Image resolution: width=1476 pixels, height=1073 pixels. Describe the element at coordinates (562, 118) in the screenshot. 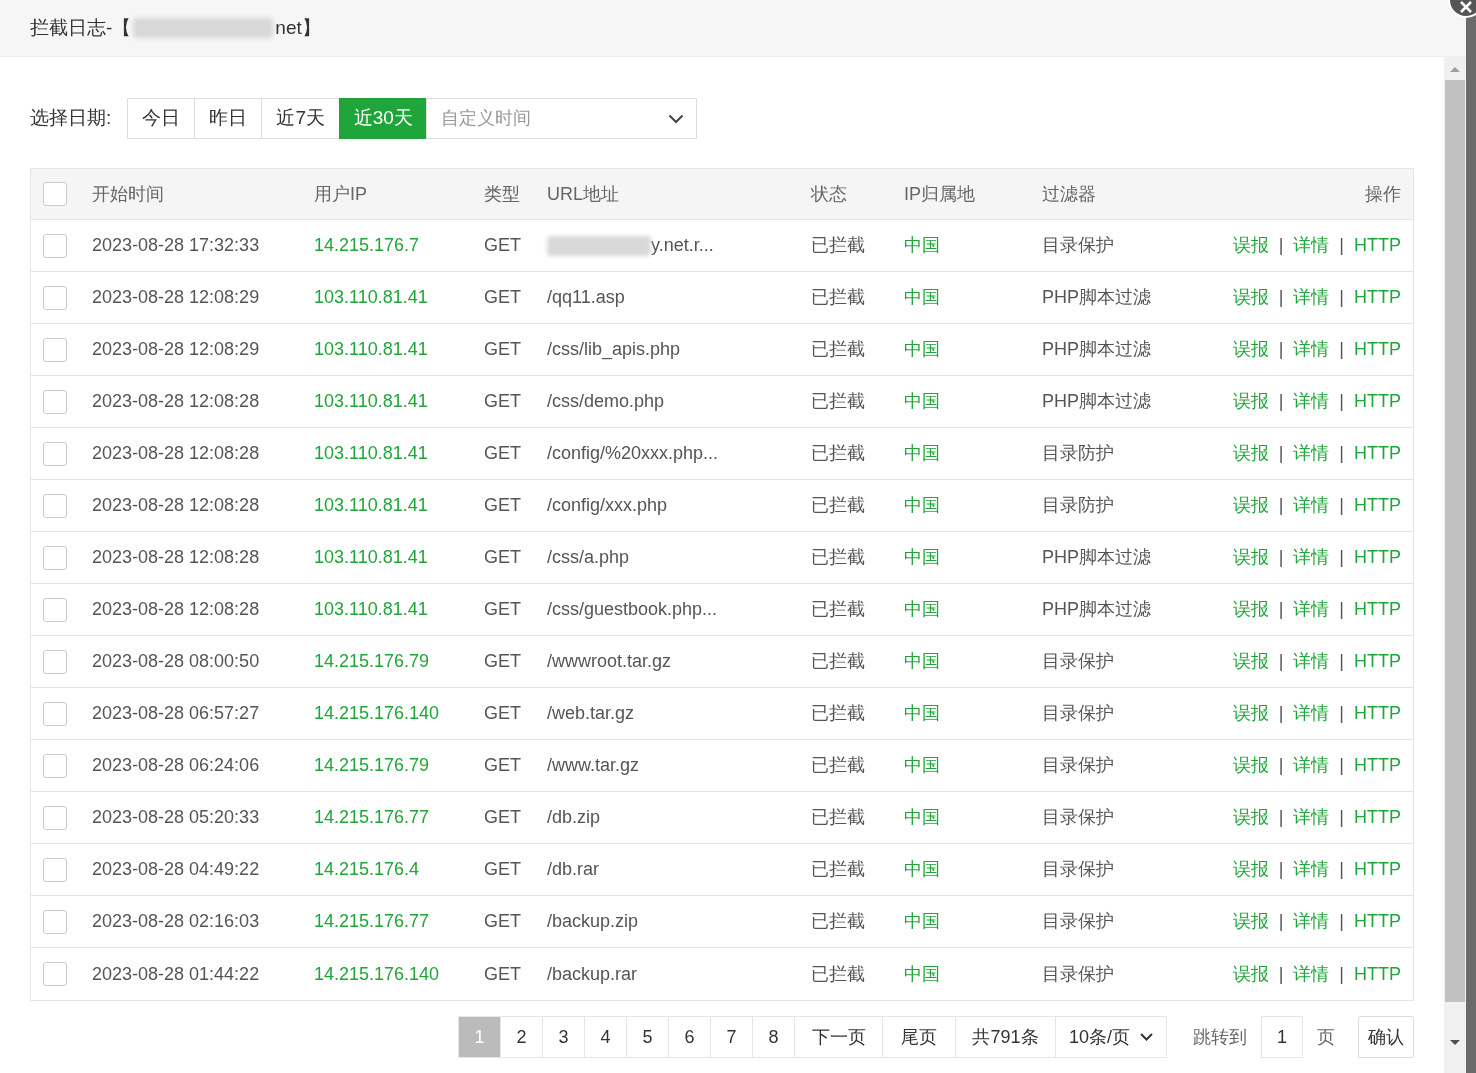

I see `date-picker-field: 自定义时间` at that location.